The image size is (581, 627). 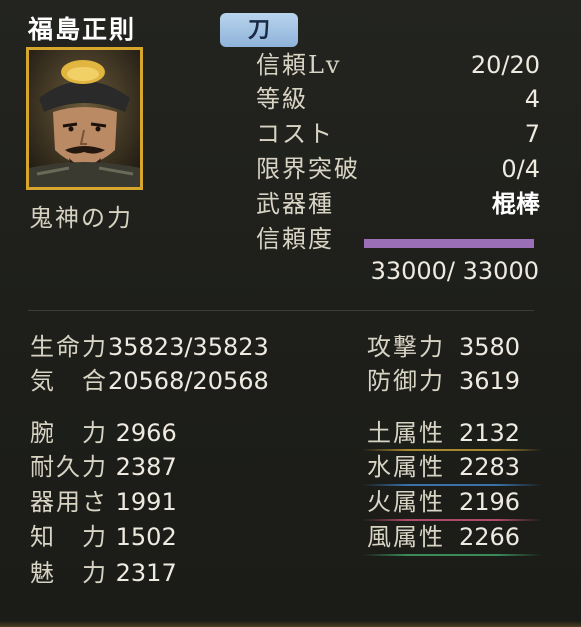 I want to click on wind-underline, so click(x=452, y=555).